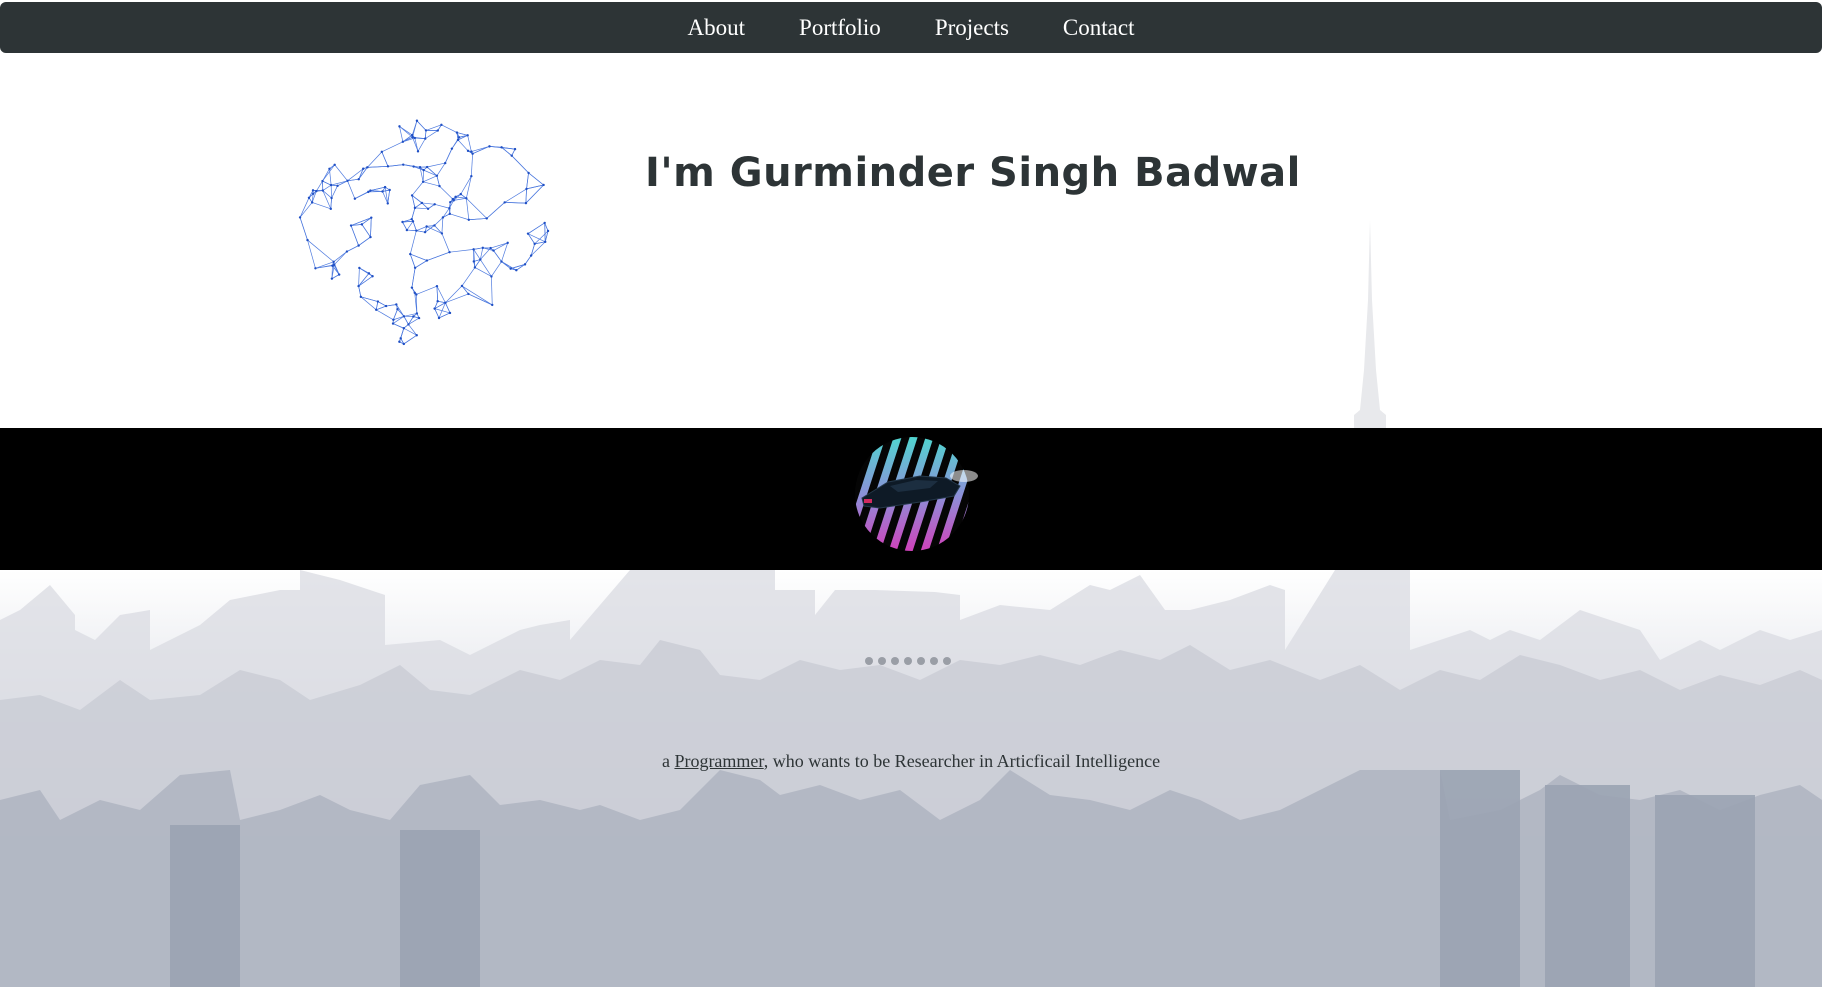  Describe the element at coordinates (668, 761) in the screenshot. I see `tagline-prefix: a` at that location.